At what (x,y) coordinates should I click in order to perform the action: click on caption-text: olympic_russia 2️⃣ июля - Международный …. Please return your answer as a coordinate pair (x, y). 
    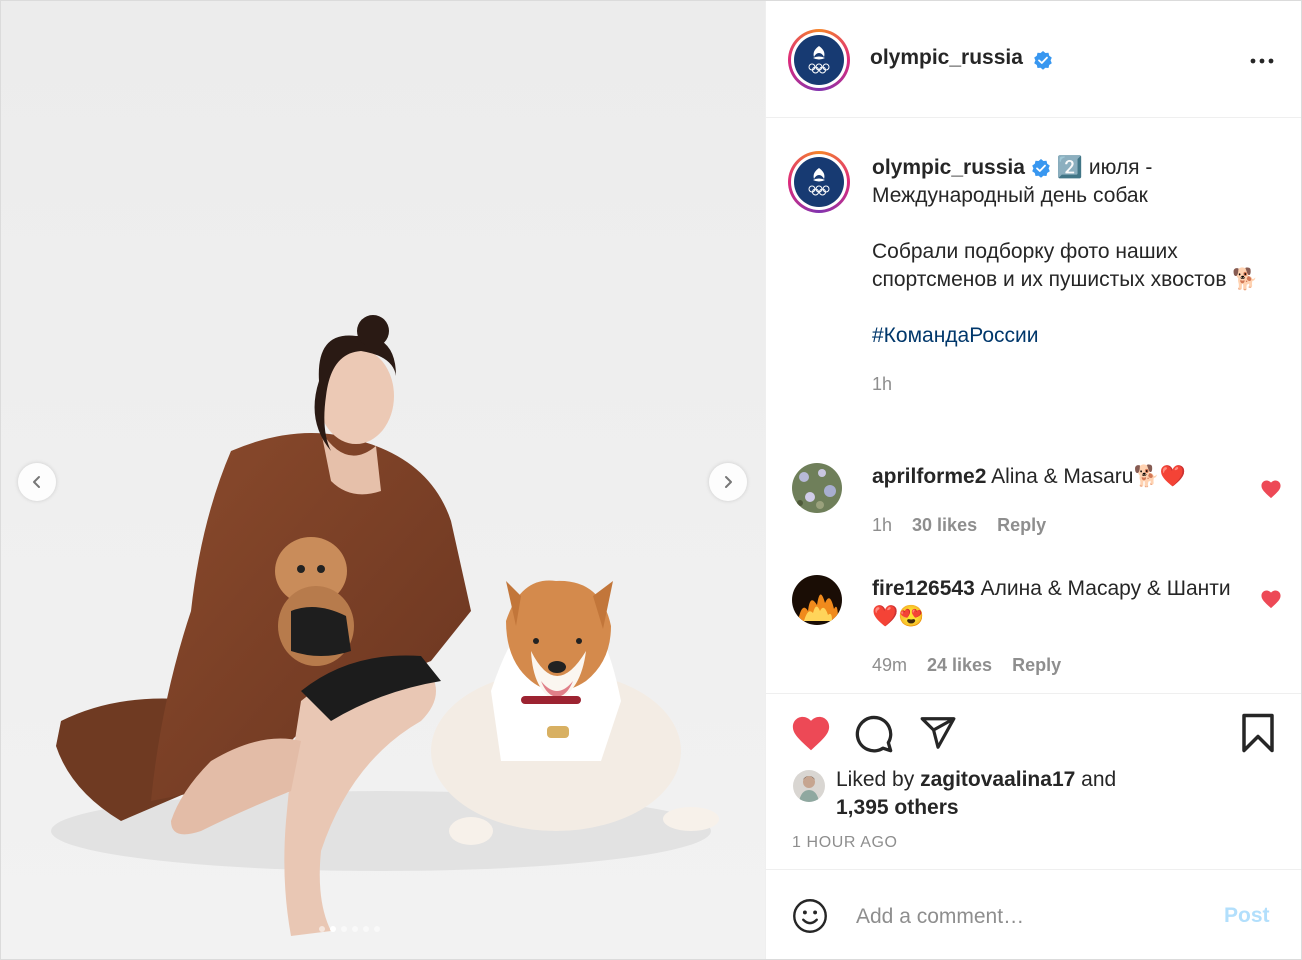
    Looking at the image, I should click on (1079, 276).